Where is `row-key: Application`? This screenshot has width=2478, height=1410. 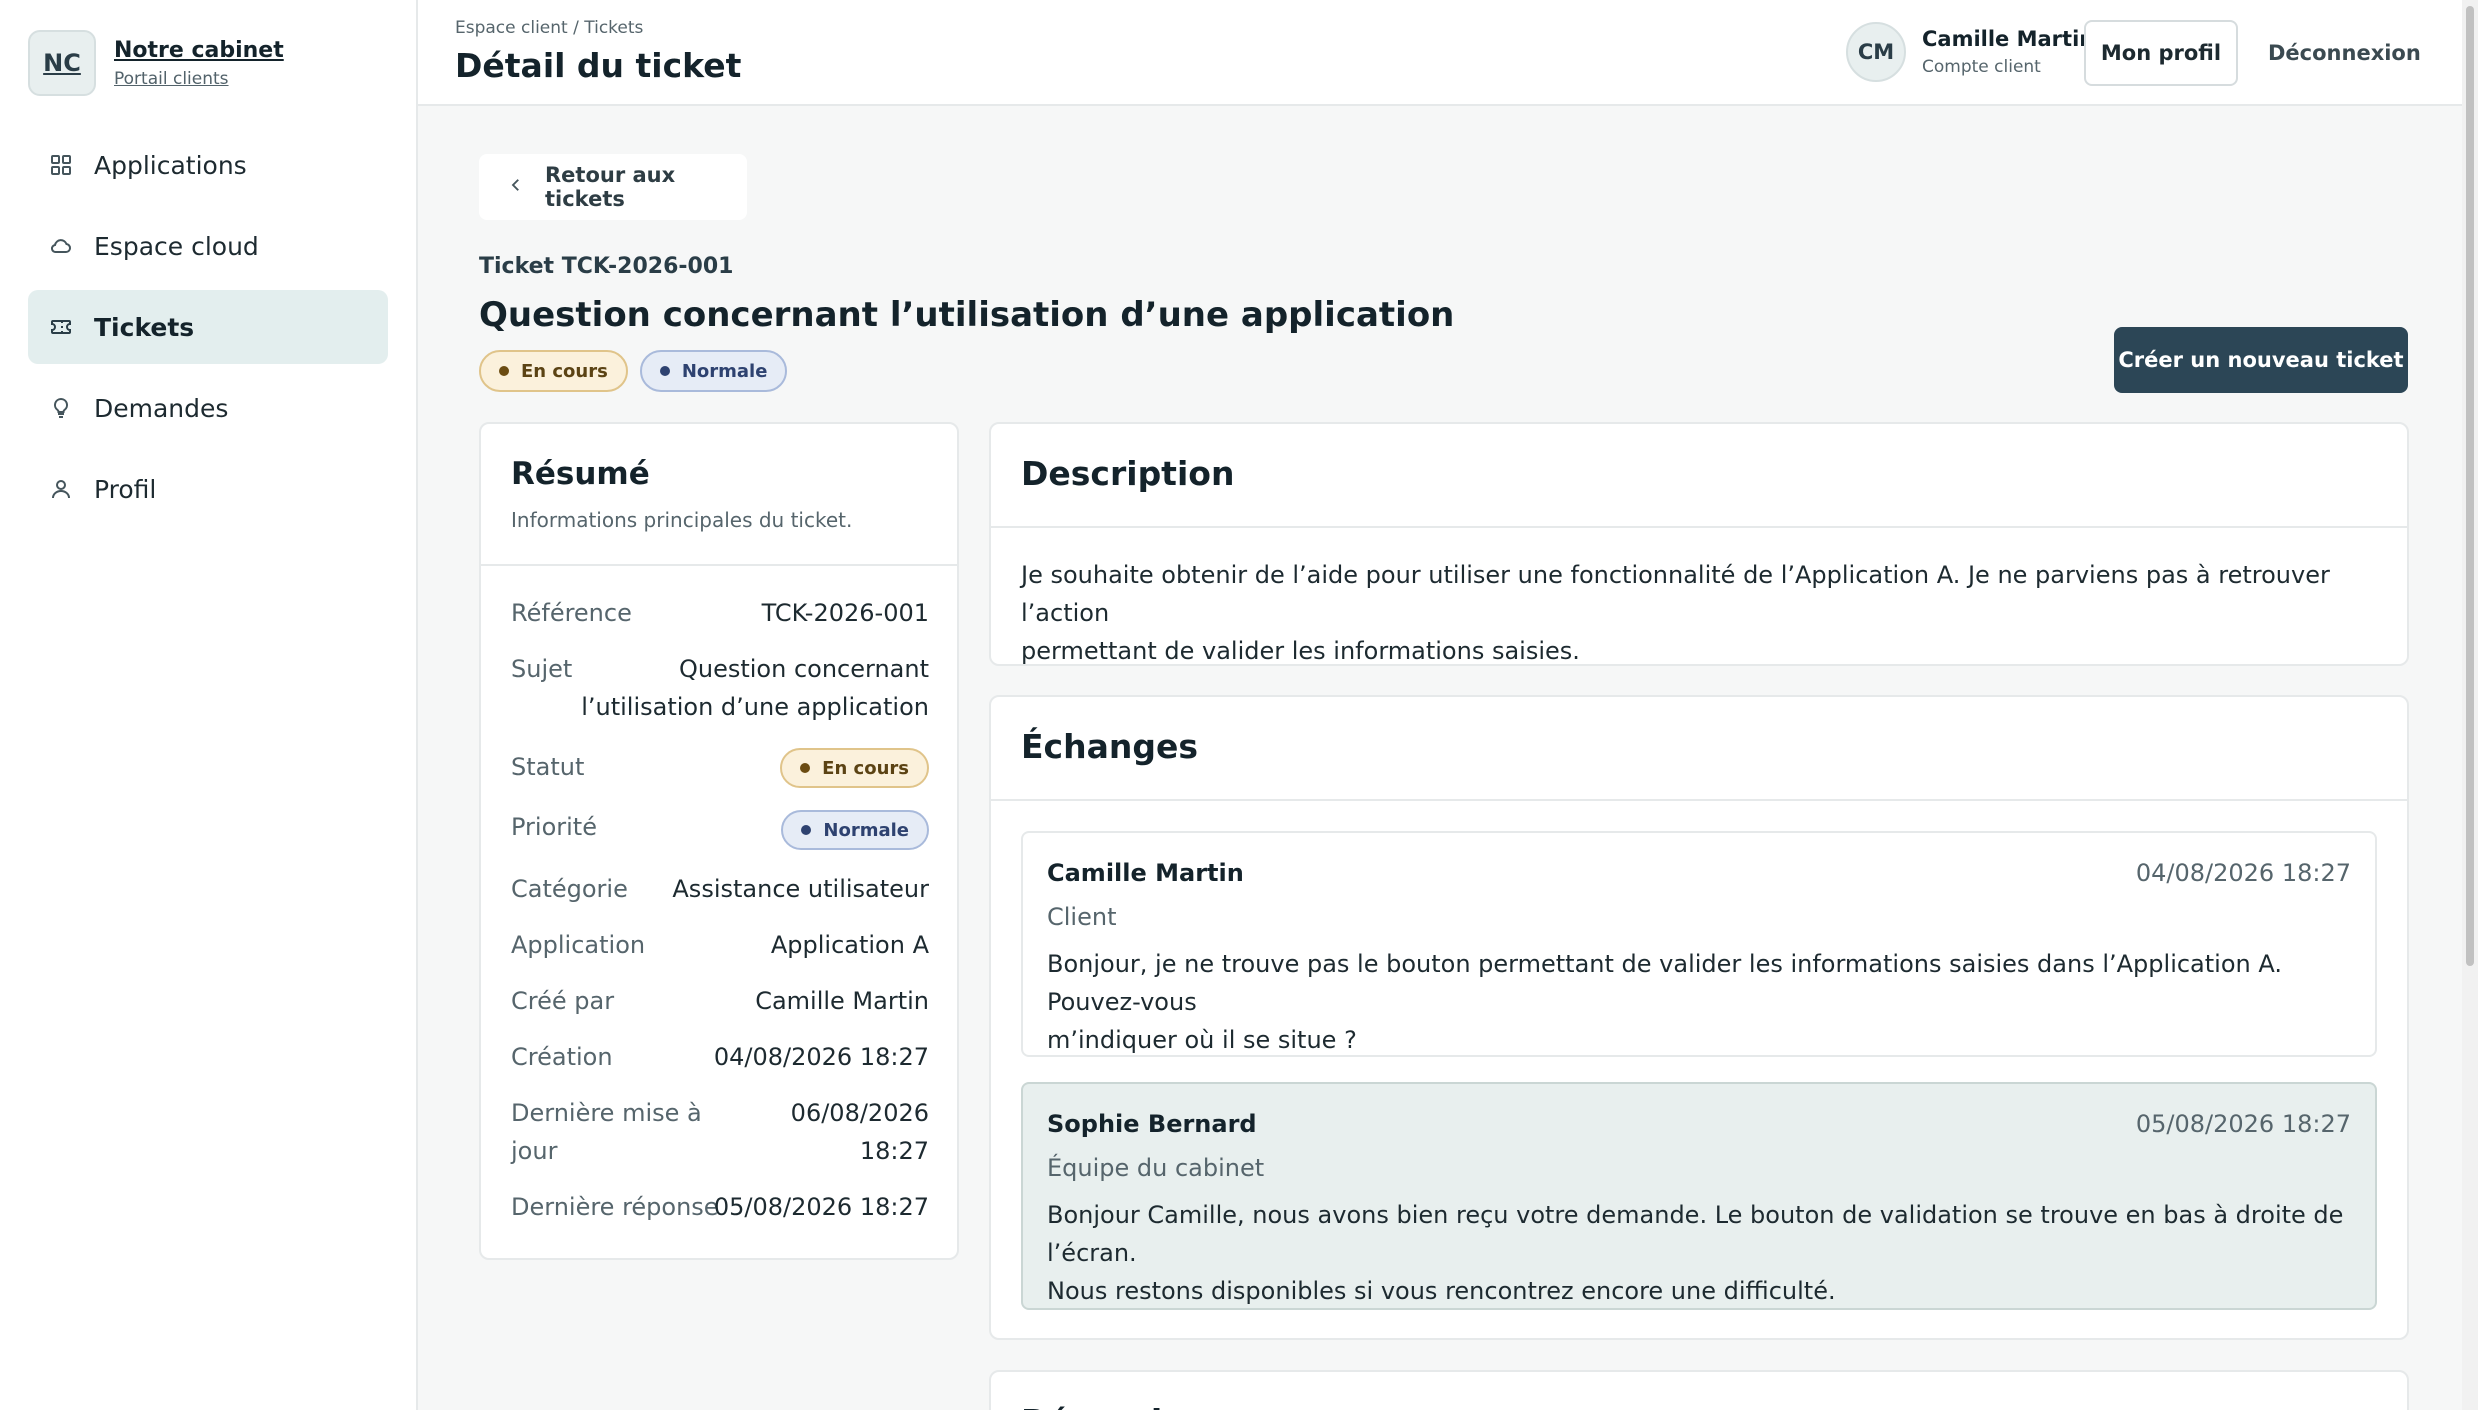
row-key: Application is located at coordinates (578, 945).